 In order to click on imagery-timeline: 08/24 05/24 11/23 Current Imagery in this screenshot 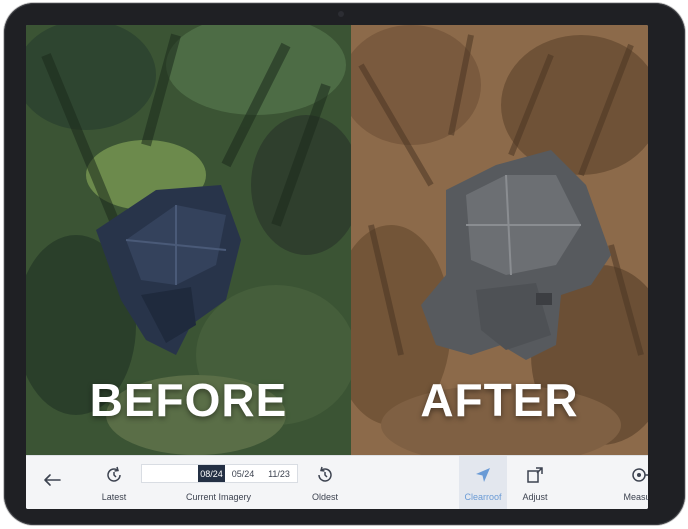, I will do `click(221, 482)`.